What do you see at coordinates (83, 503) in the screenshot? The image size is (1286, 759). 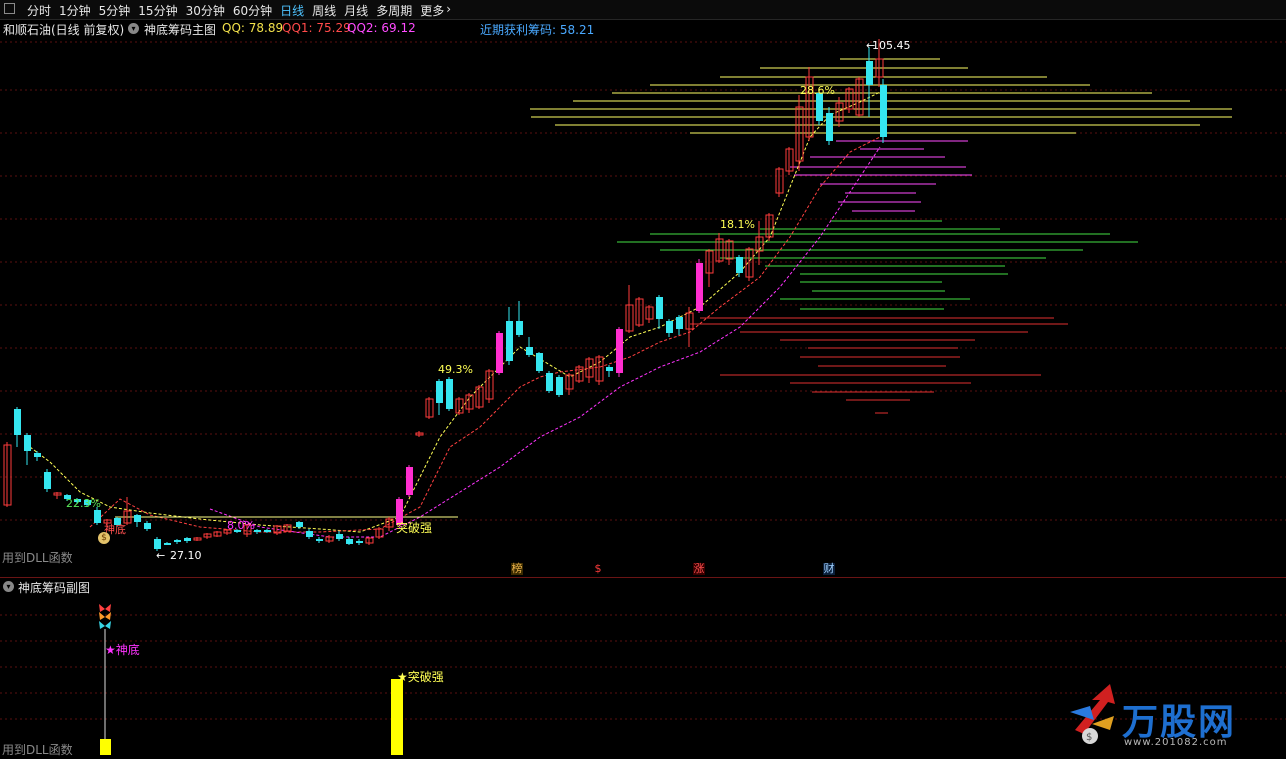 I see `pct-label-1: 22.3%` at bounding box center [83, 503].